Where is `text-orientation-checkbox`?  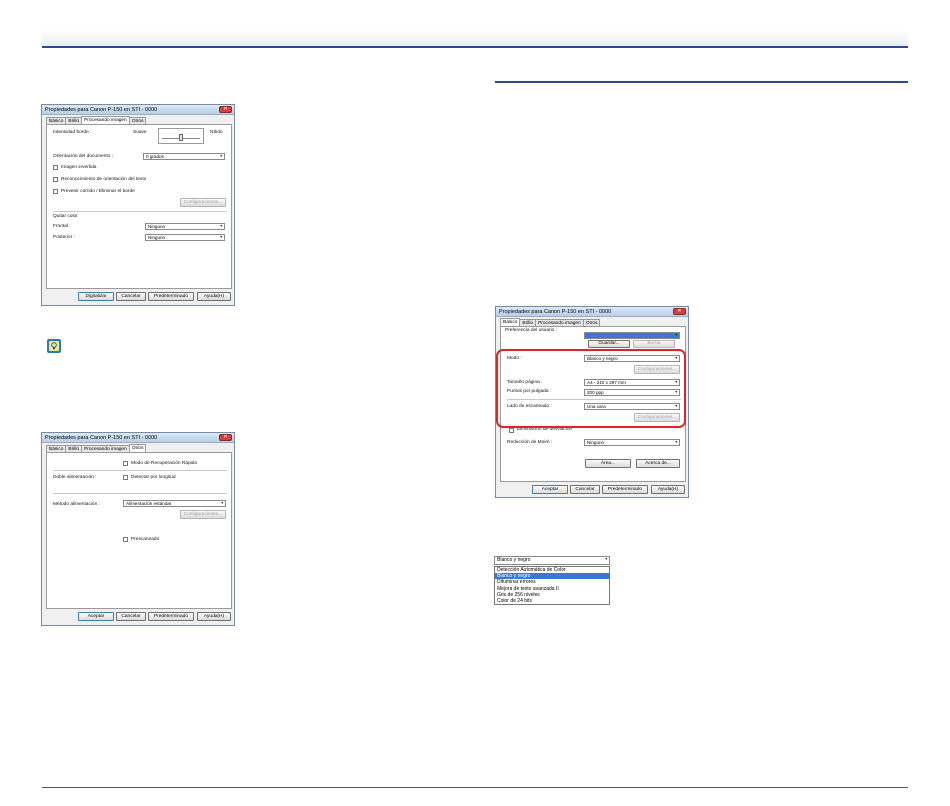
text-orientation-checkbox is located at coordinates (55, 179).